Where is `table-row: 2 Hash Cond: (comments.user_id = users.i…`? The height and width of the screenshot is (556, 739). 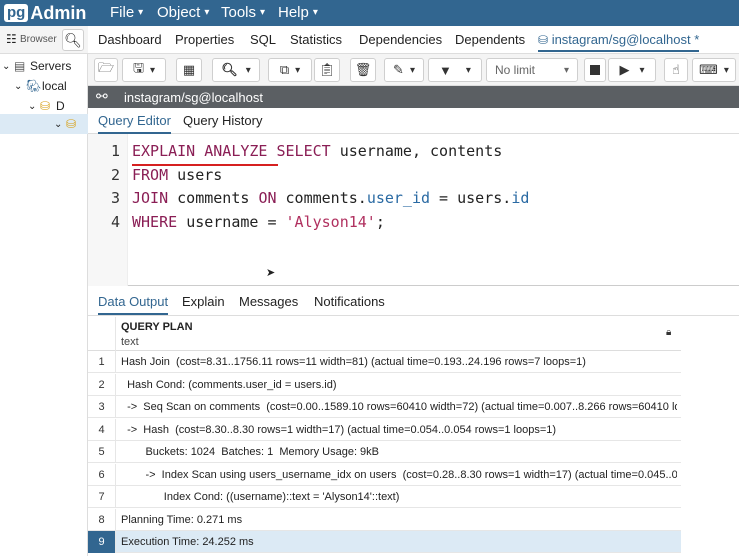 table-row: 2 Hash Cond: (comments.user_id = users.i… is located at coordinates (384, 384).